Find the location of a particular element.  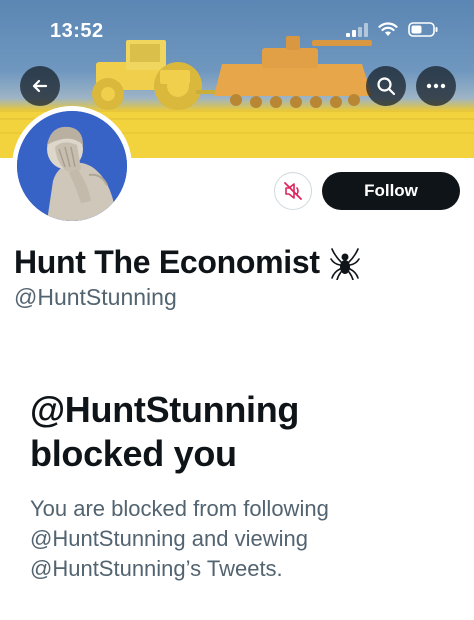

follow-button: Follow is located at coordinates (391, 191).